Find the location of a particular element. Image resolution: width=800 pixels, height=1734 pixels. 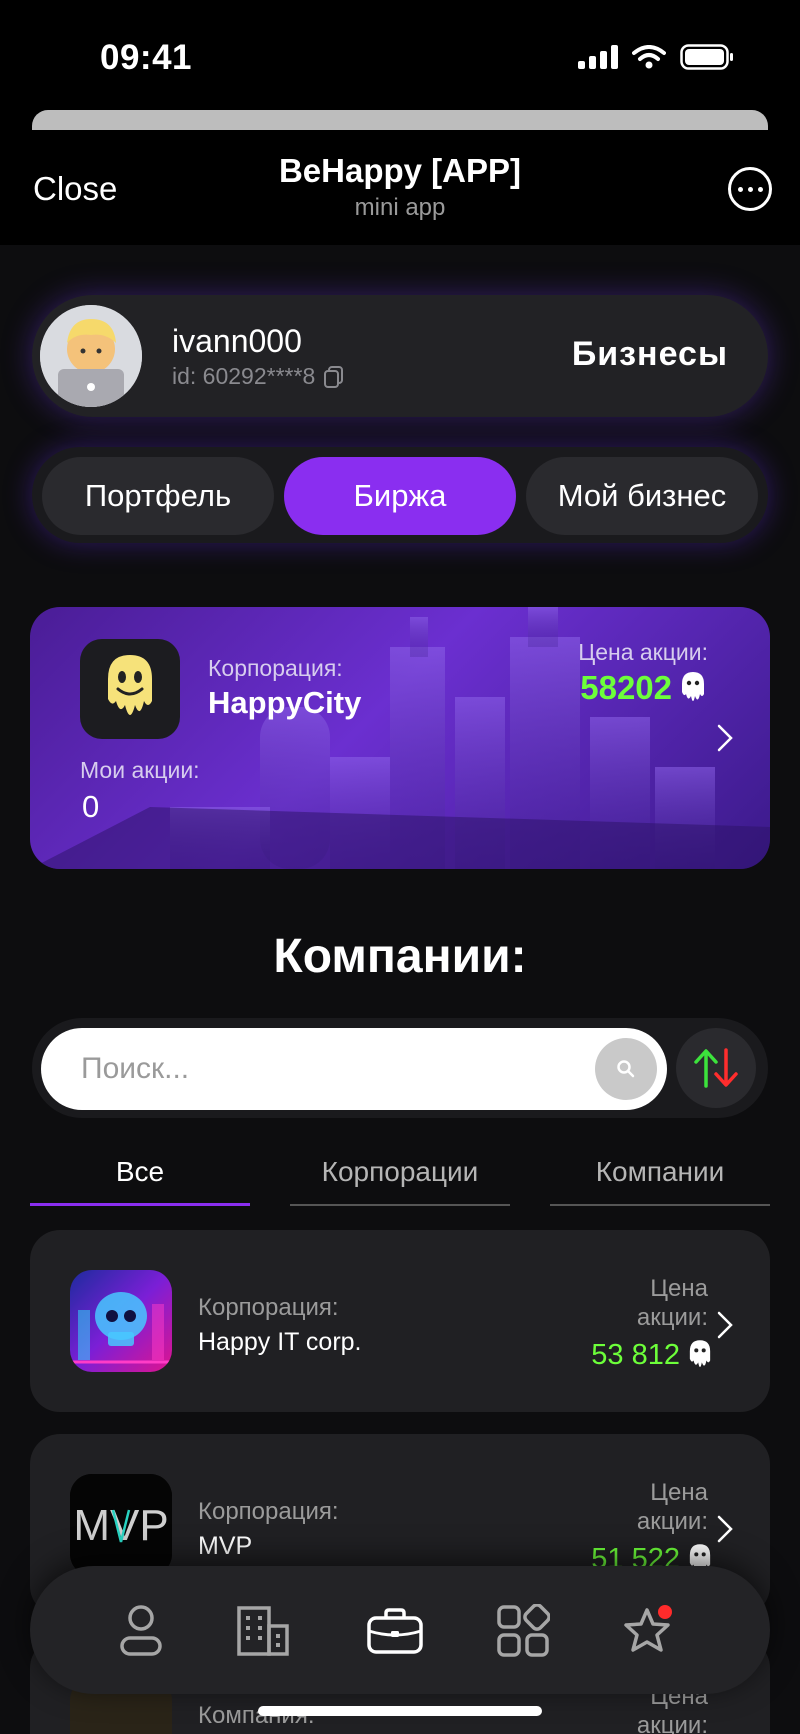

avatar-person-icon is located at coordinates (91, 356).